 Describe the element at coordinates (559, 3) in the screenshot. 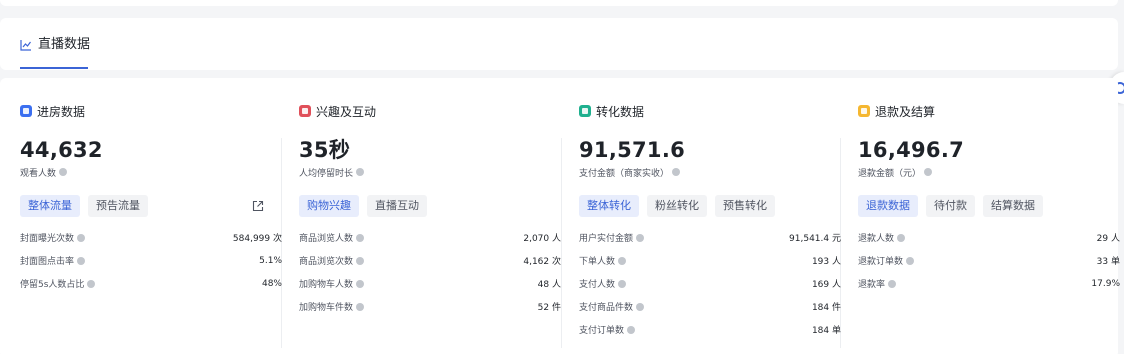

I see `top-strip-card` at that location.